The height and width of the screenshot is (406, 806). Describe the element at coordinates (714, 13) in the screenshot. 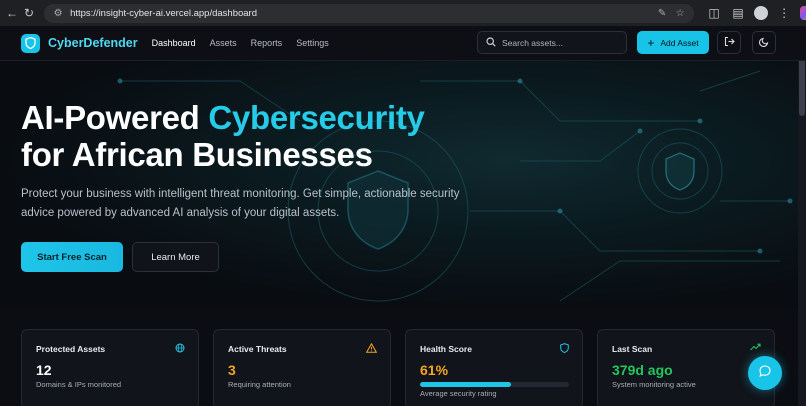

I see `extensions-icon: ◫` at that location.